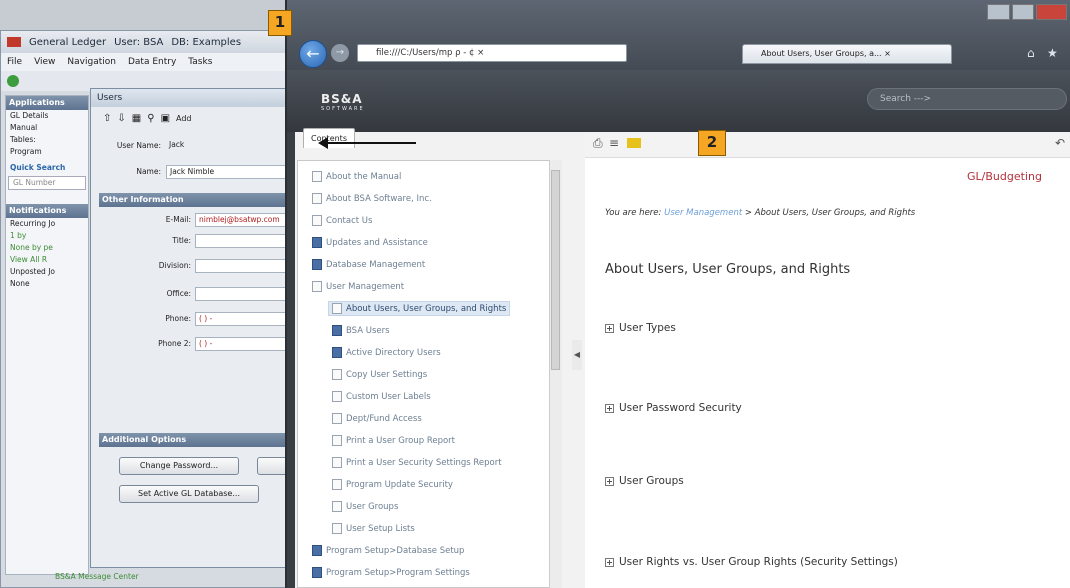 This screenshot has height=588, width=1070. I want to click on toc-item: About BSA Software, Inc., so click(372, 198).